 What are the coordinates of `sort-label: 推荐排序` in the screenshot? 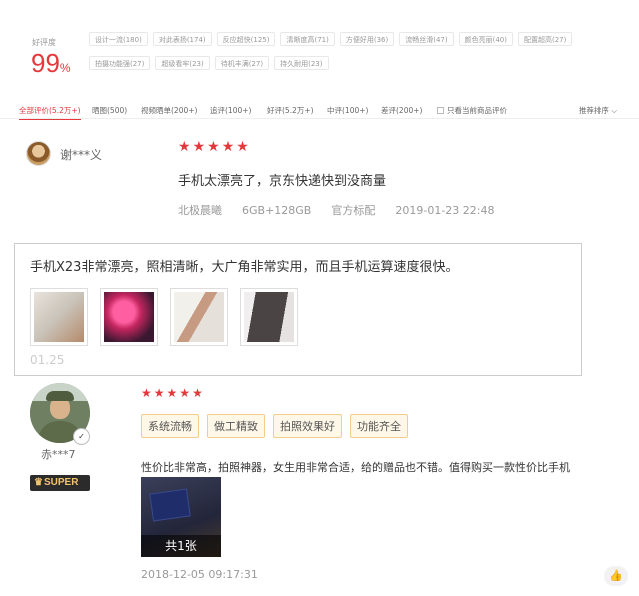 It's located at (593, 110).